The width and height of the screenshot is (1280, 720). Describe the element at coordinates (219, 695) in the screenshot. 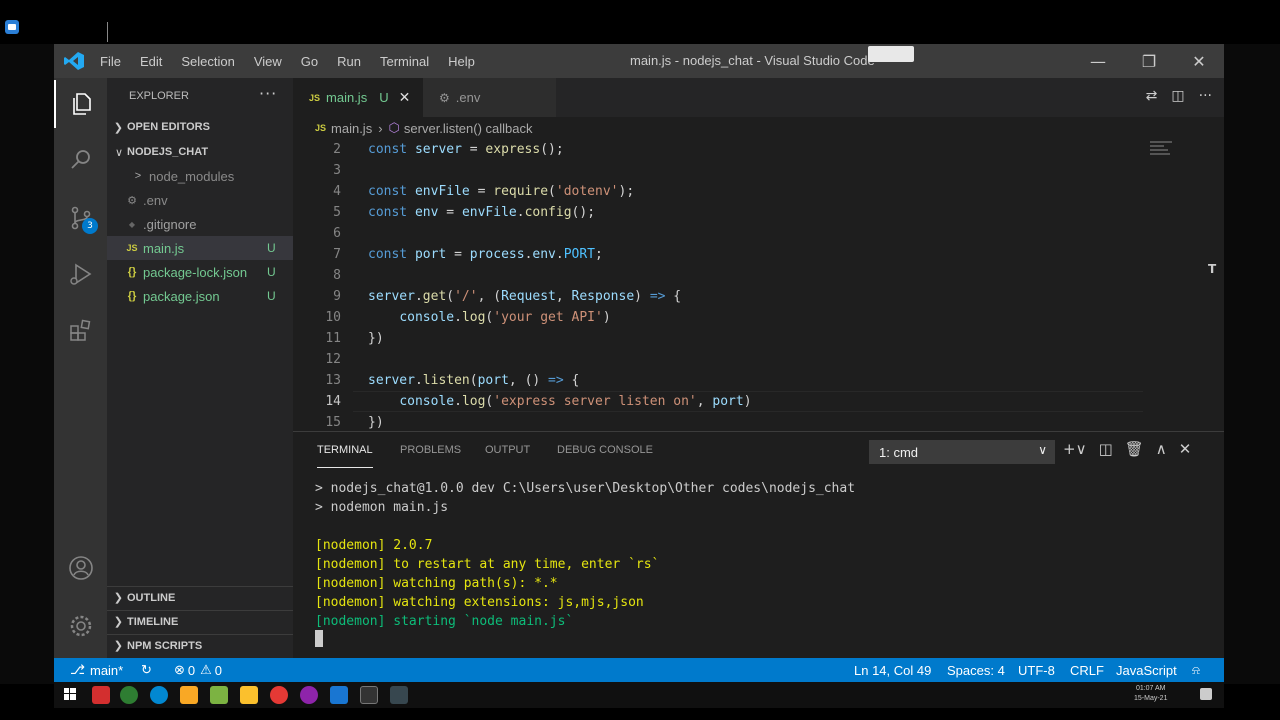

I see `notepad-icon` at that location.